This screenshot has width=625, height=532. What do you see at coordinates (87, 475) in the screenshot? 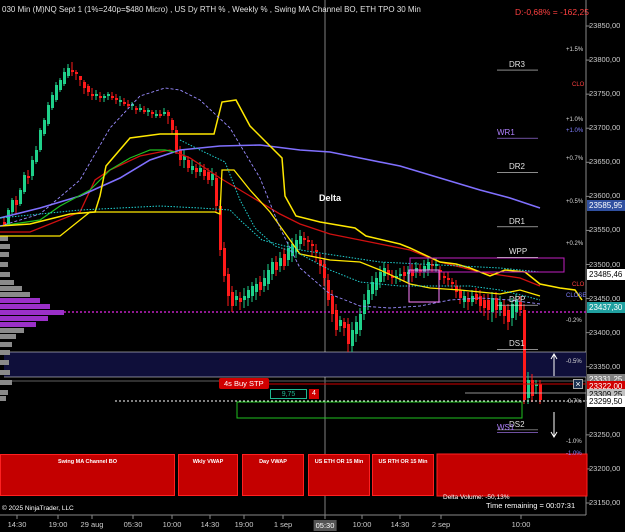
I see `indicator-toggle-button: Swing MA Channel BO` at bounding box center [87, 475].